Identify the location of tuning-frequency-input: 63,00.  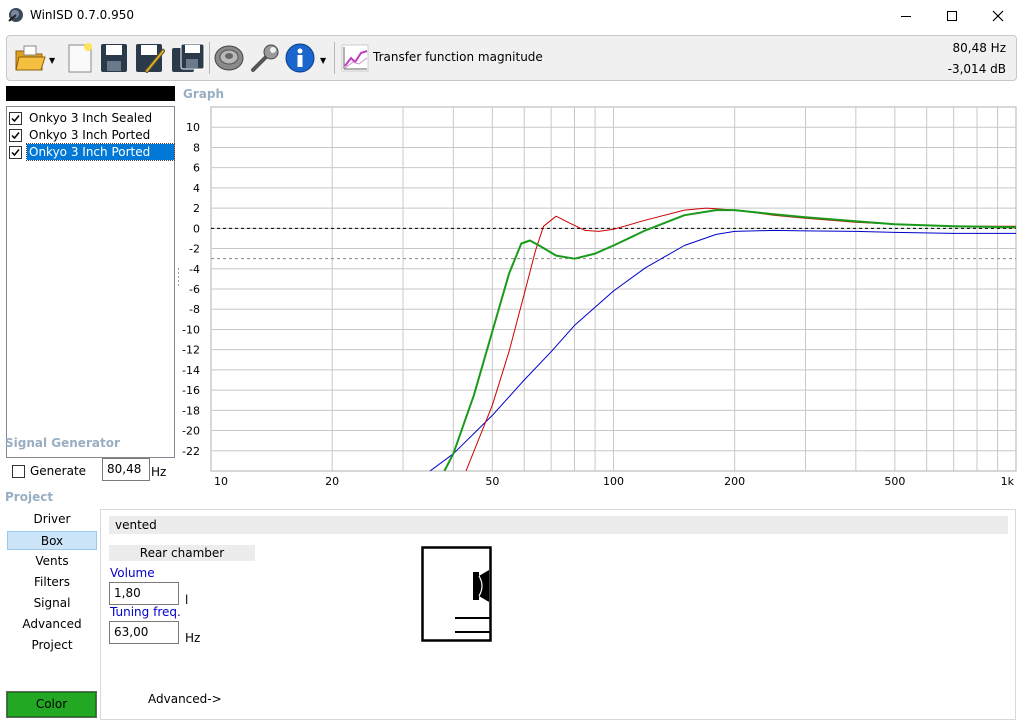
(144, 632).